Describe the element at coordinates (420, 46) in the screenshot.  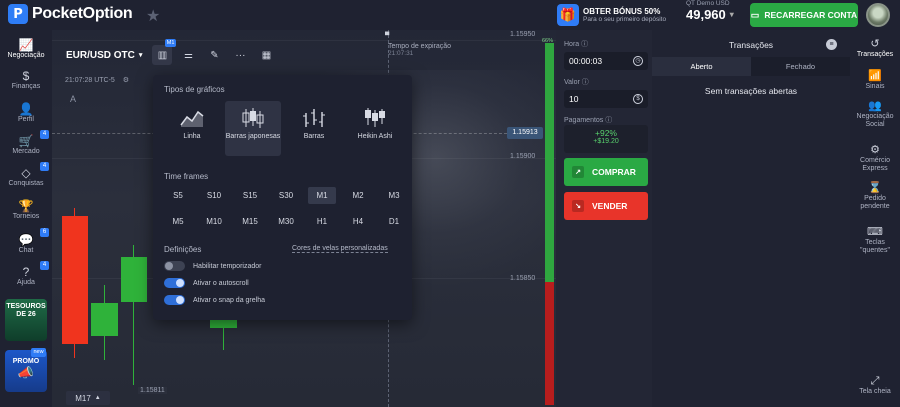
I see `expiry-label: Tempo de expiração` at that location.